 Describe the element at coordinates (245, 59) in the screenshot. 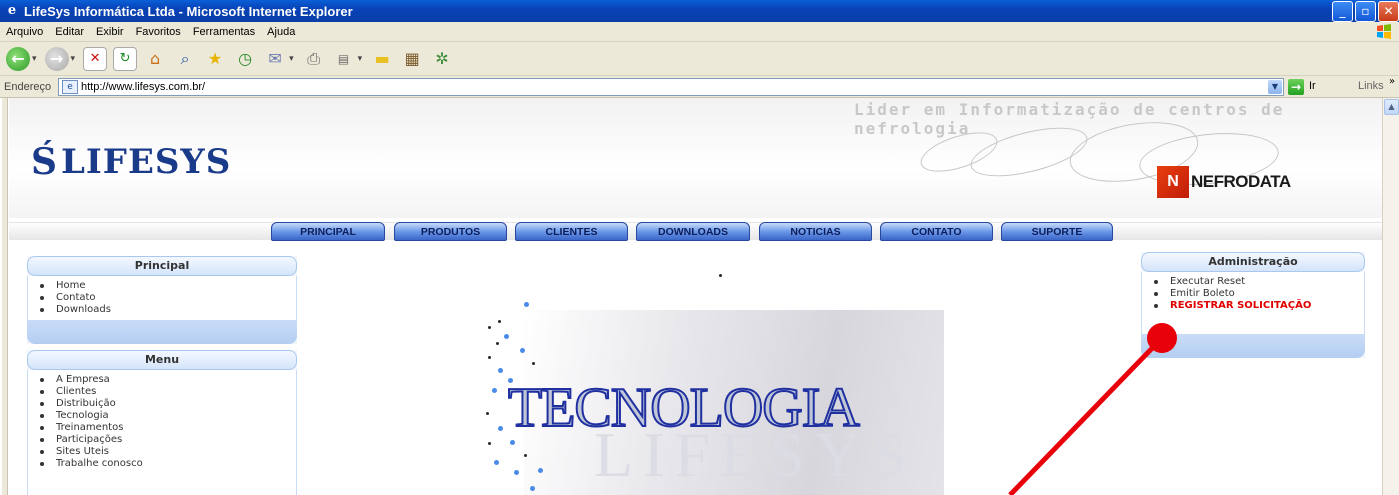

I see `history-icon: ◷` at that location.